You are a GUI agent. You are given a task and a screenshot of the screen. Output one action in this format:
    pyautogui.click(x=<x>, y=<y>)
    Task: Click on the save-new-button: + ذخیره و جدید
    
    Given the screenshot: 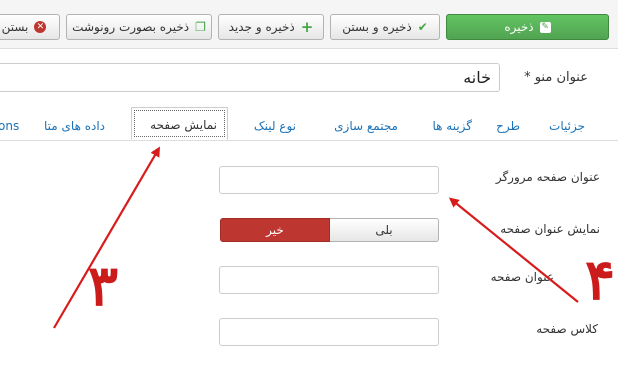 What is the action you would take?
    pyautogui.click(x=271, y=27)
    